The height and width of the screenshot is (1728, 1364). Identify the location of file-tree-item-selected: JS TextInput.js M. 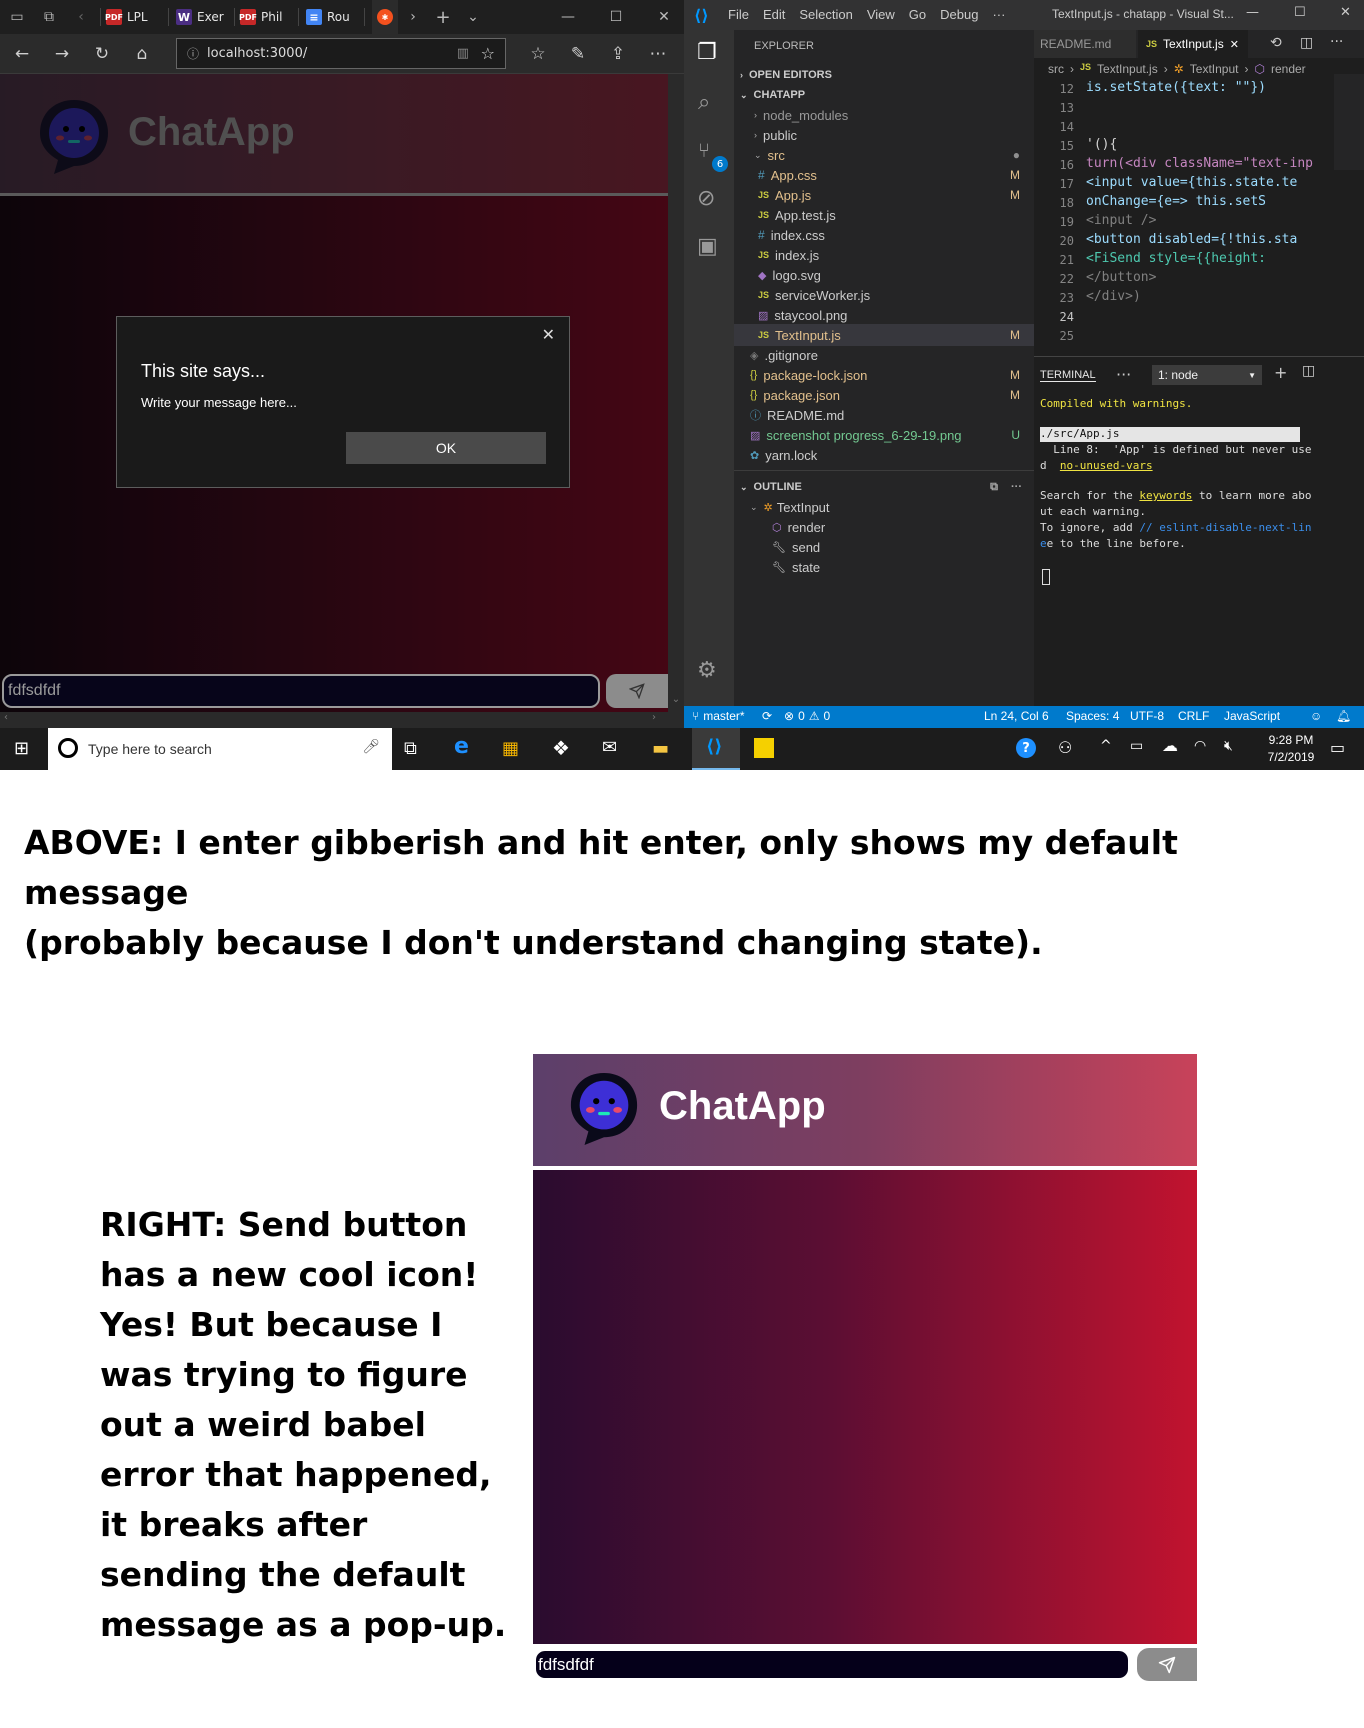
(884, 335).